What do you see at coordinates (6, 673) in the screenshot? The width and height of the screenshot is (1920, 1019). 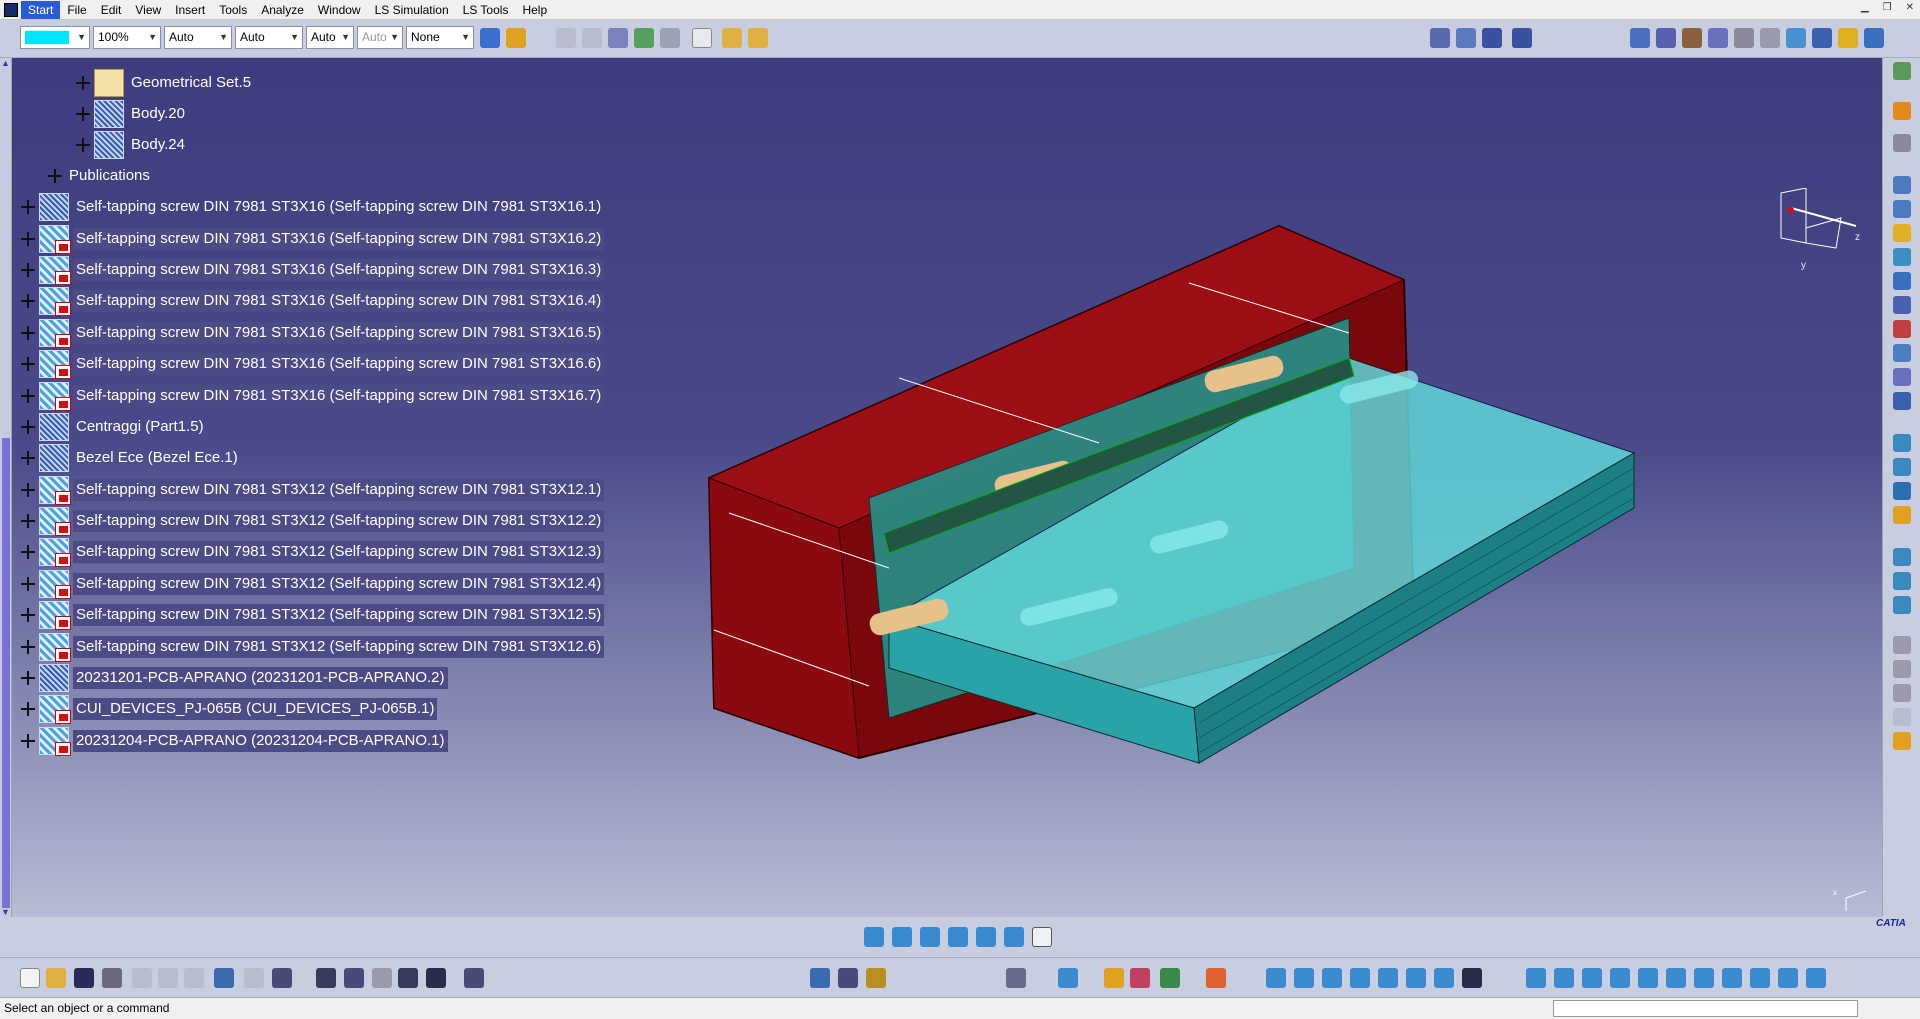 I see `scrollbar-thumb` at bounding box center [6, 673].